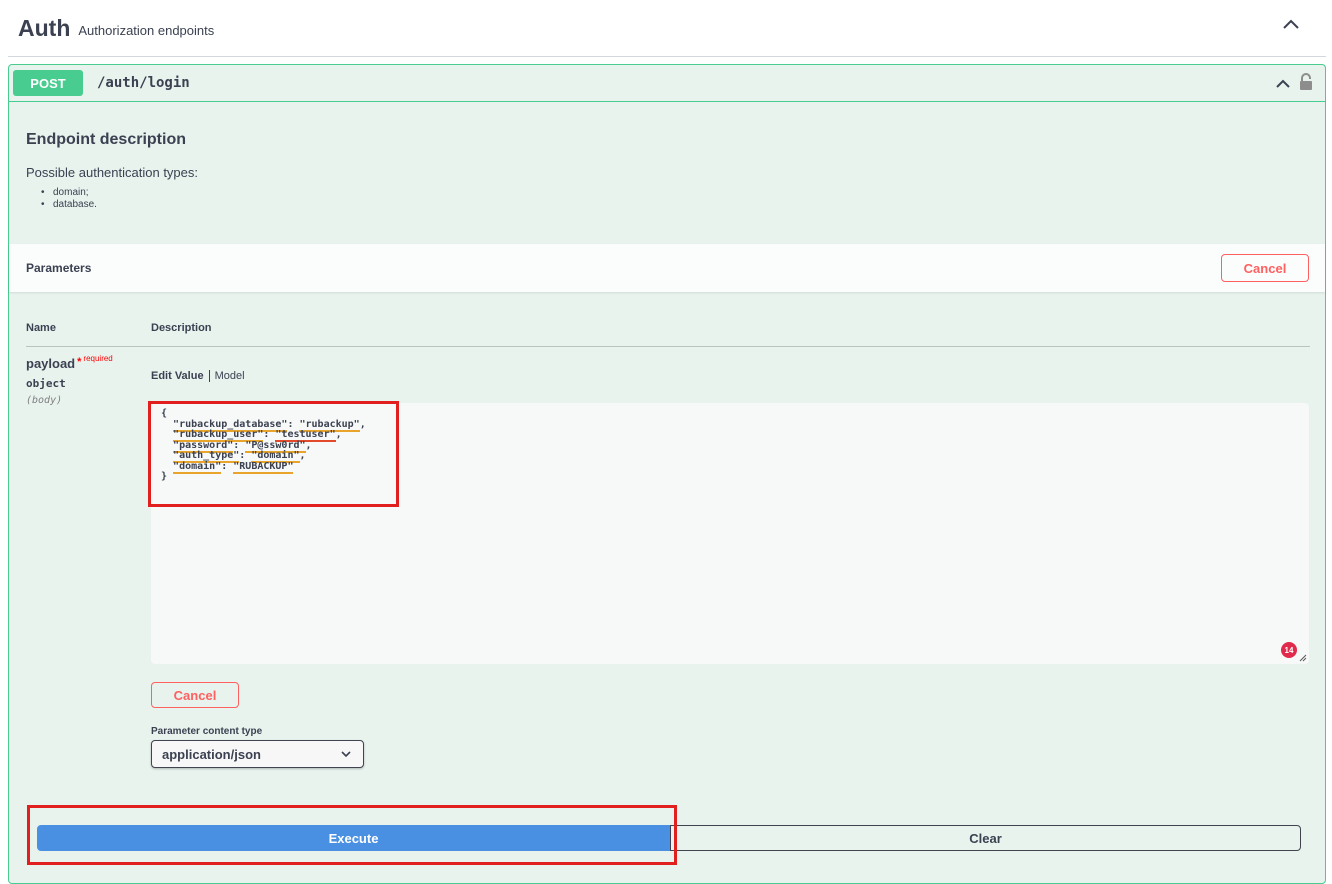  What do you see at coordinates (44, 27) in the screenshot?
I see `tag-name: Auth` at bounding box center [44, 27].